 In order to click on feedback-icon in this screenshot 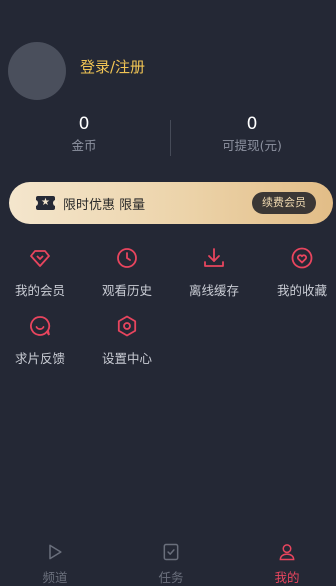, I will do `click(40, 326)`.